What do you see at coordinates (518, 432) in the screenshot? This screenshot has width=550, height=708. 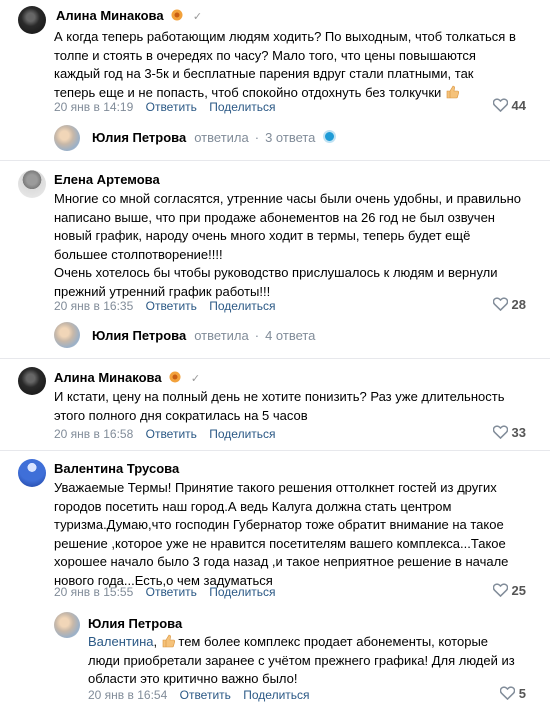 I see `like-count: 33` at bounding box center [518, 432].